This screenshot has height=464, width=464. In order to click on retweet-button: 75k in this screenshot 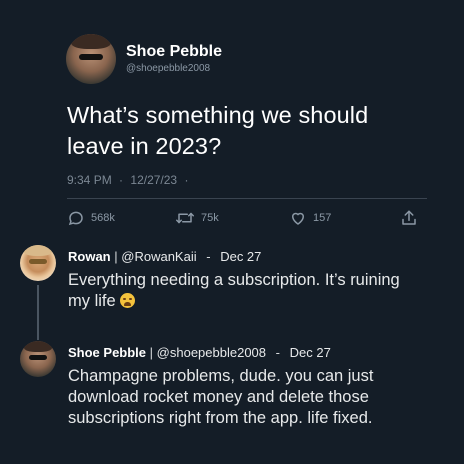, I will do `click(197, 218)`.